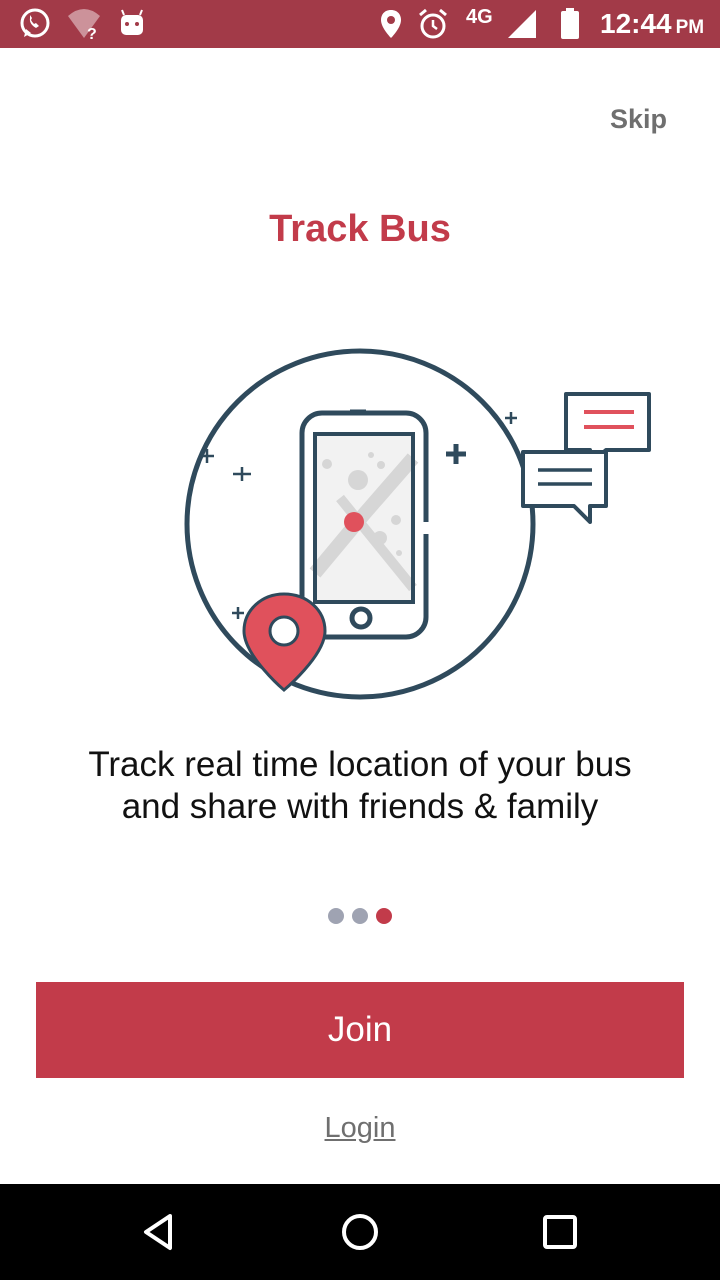  What do you see at coordinates (479, 17) in the screenshot?
I see `network-type-label: 4G` at bounding box center [479, 17].